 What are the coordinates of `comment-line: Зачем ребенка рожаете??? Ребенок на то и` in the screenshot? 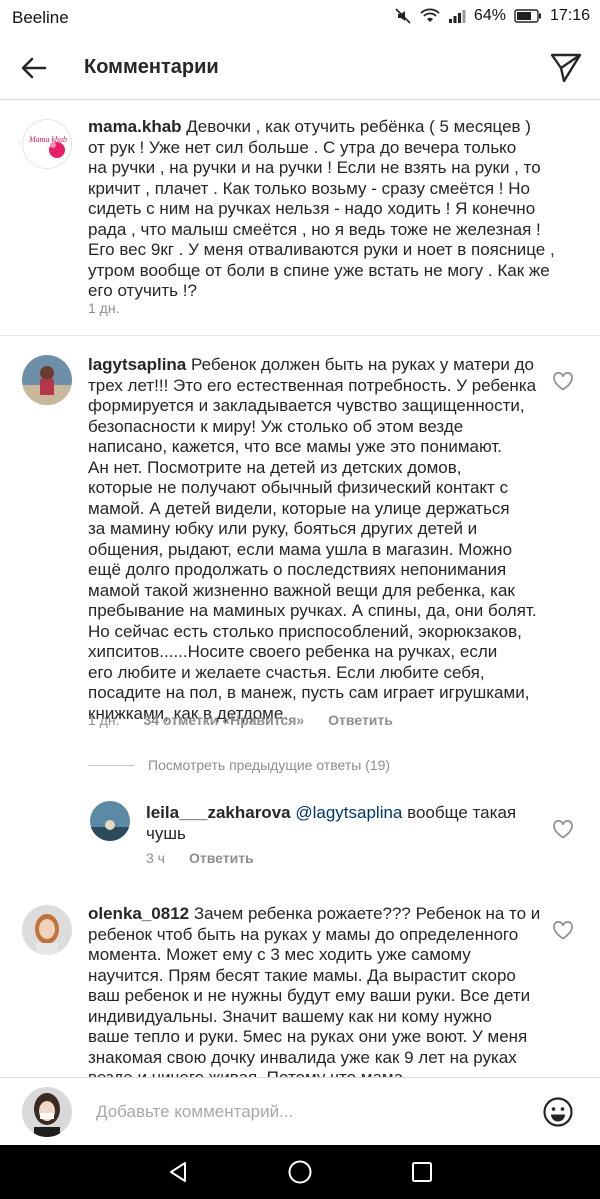 It's located at (367, 913).